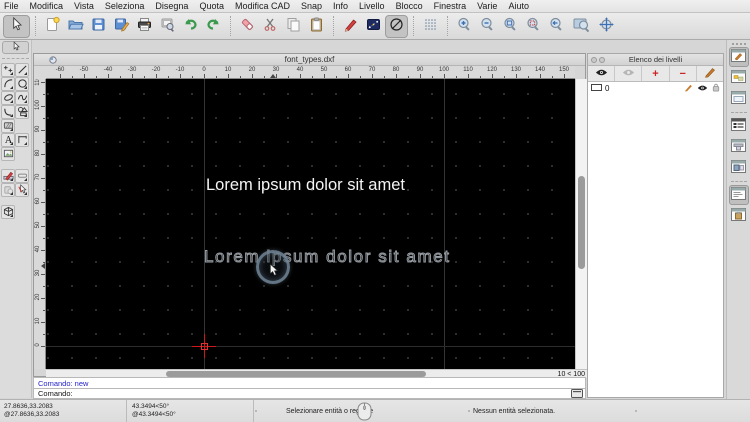  I want to click on toggle-block-list-button, so click(739, 78).